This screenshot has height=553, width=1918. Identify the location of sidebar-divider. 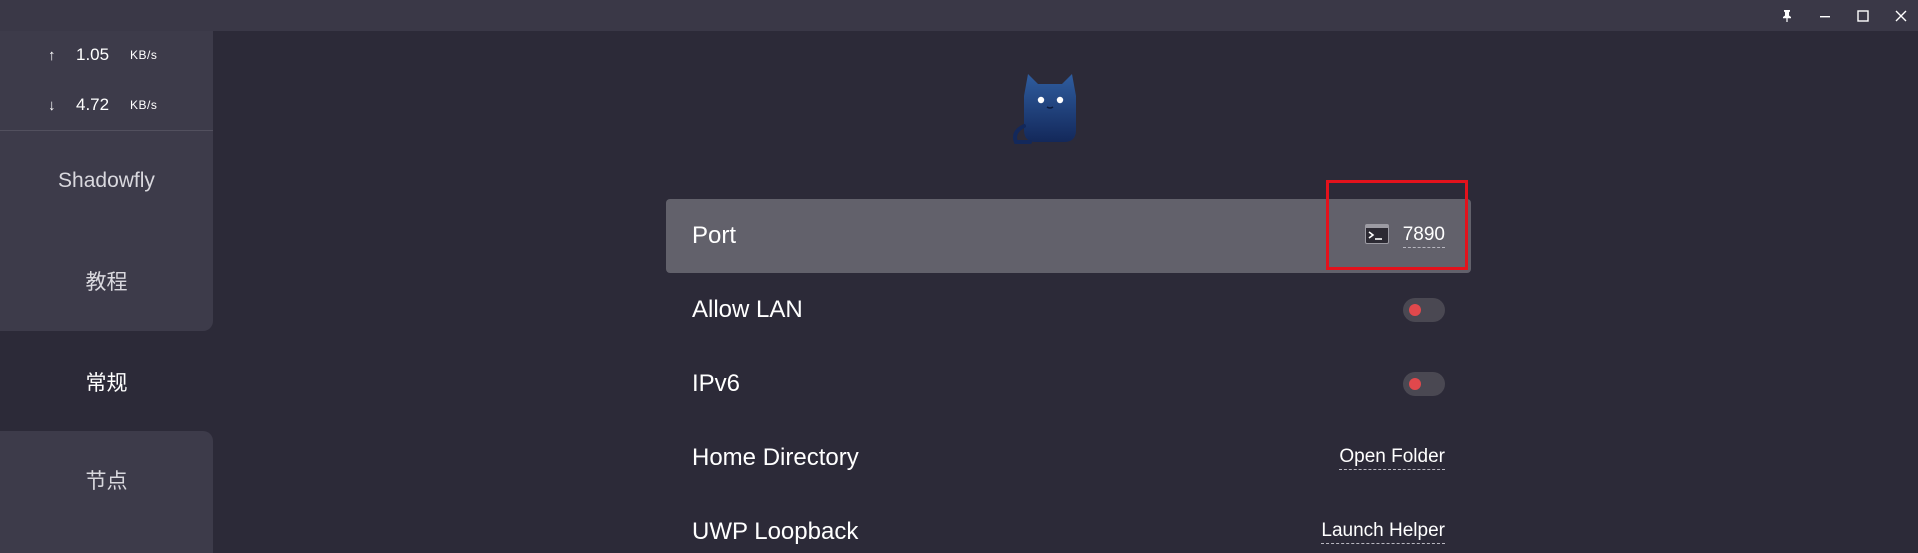
(106, 130).